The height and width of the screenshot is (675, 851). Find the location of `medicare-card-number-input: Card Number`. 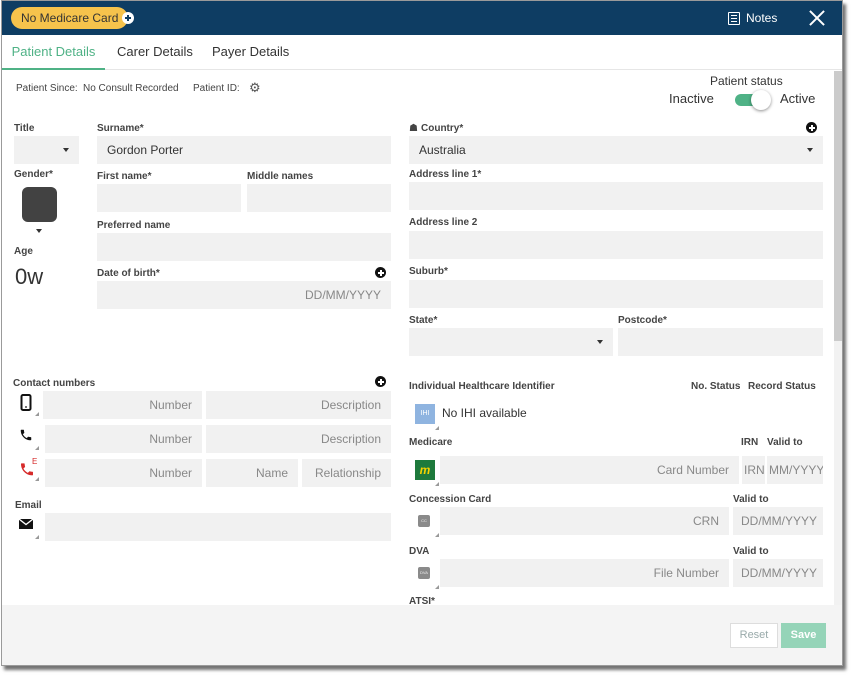

medicare-card-number-input: Card Number is located at coordinates (589, 470).